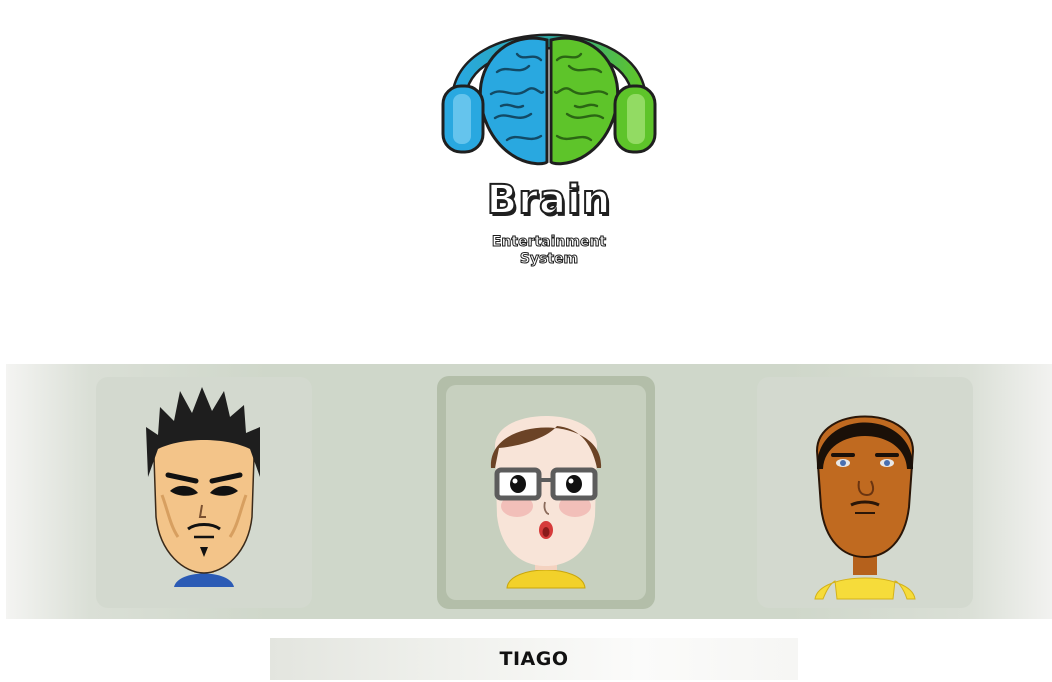 Image resolution: width=1052 pixels, height=682 pixels. I want to click on avatar-card-selected, so click(546, 492).